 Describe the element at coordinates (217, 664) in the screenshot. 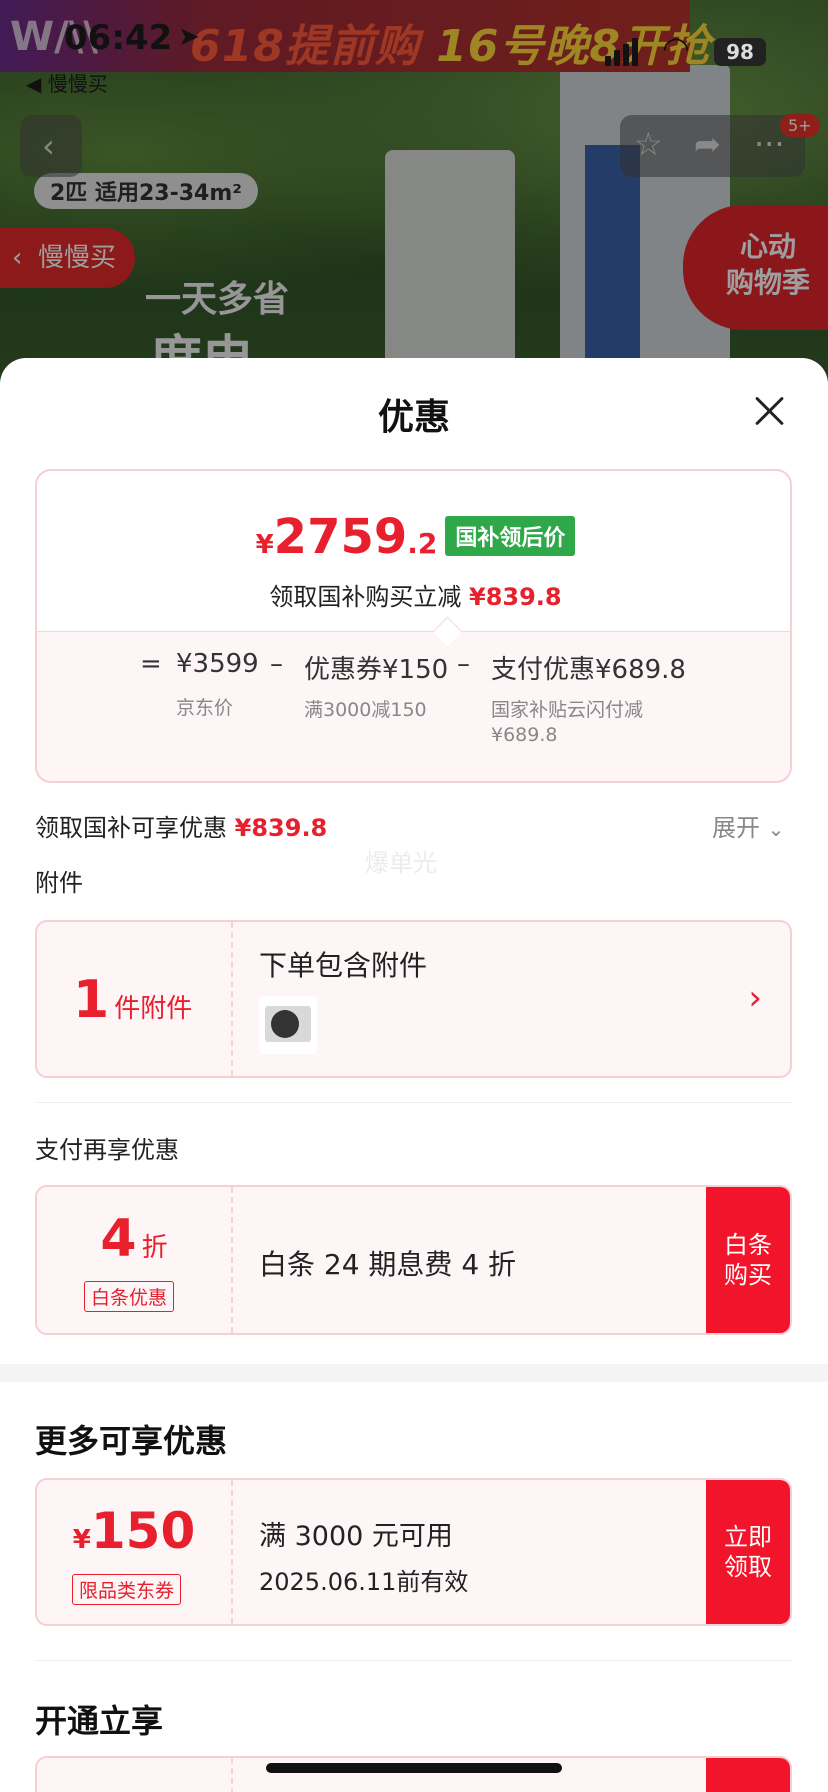

I see `jd-price: ¥3599` at that location.